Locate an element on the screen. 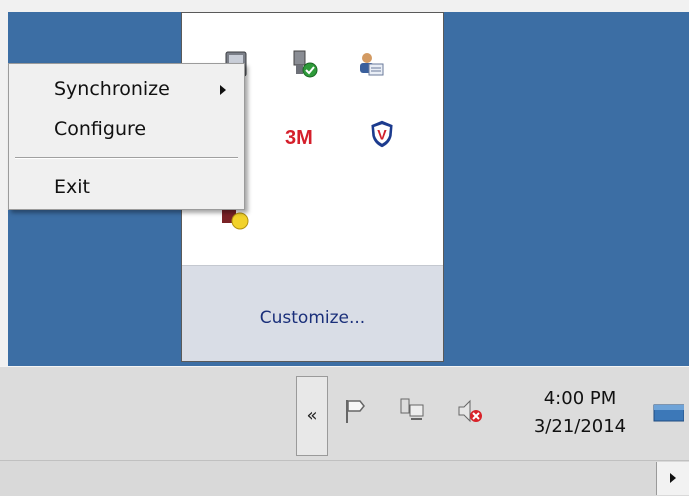 The image size is (689, 496). volume-muted-icon is located at coordinates (470, 411).